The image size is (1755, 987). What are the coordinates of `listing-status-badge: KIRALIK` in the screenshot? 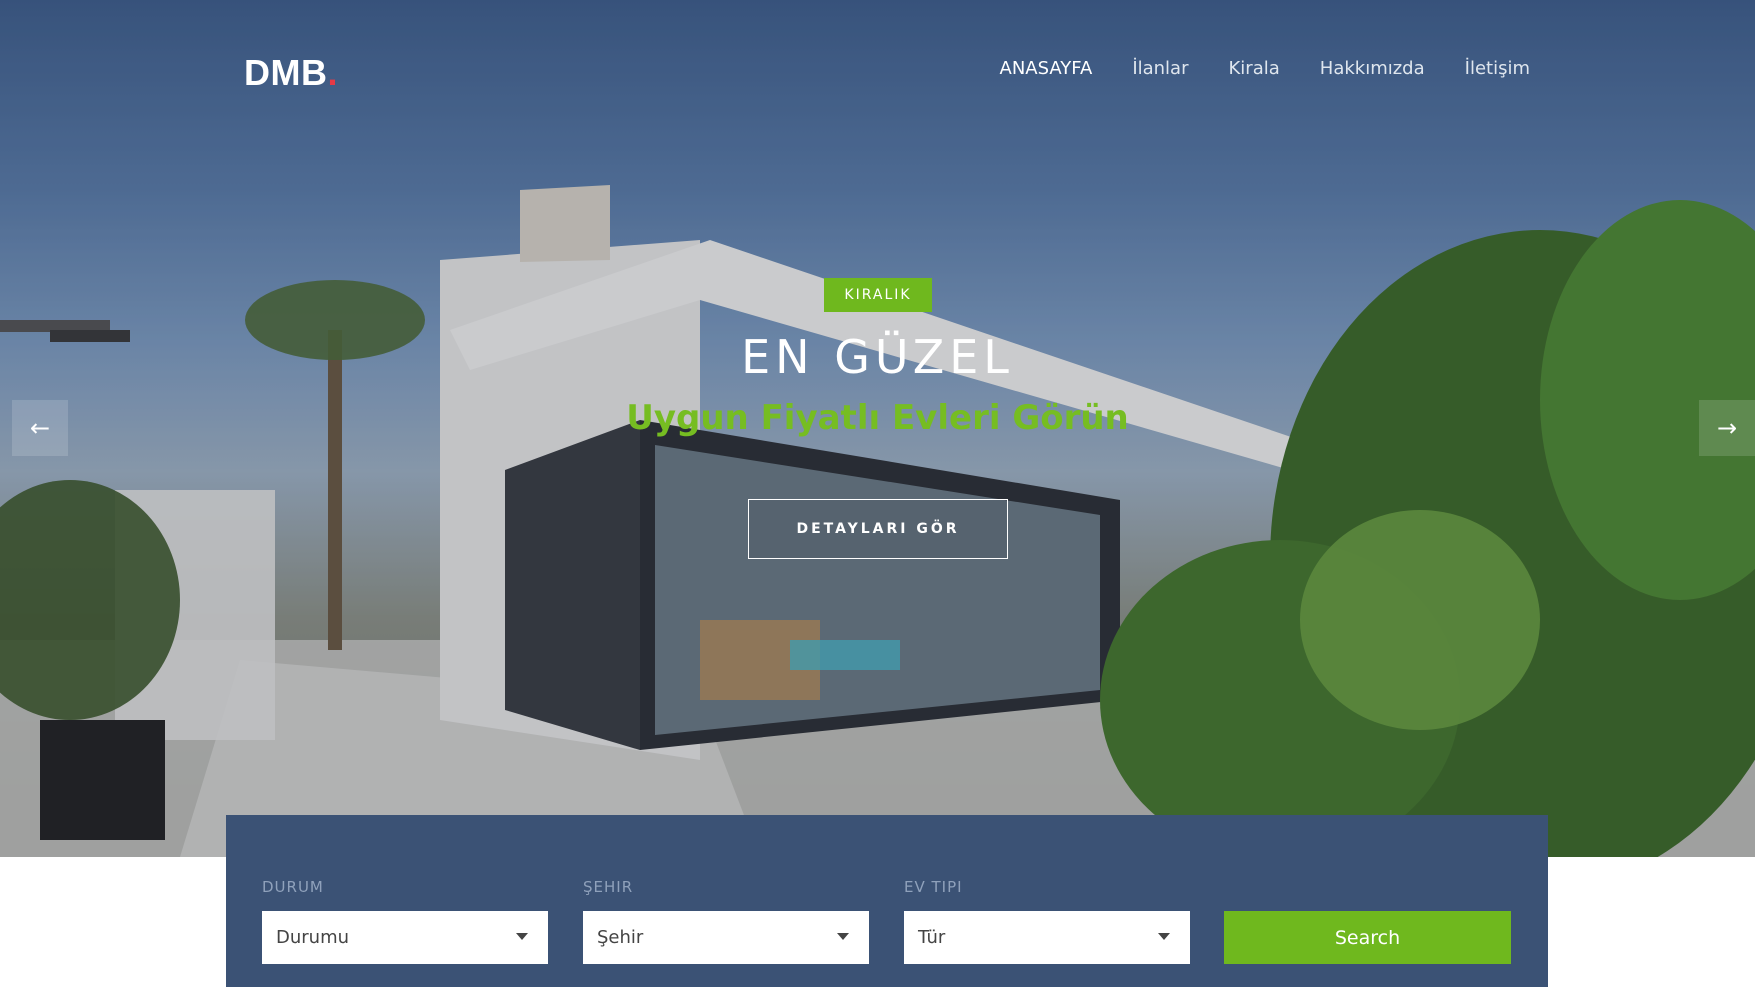 It's located at (878, 295).